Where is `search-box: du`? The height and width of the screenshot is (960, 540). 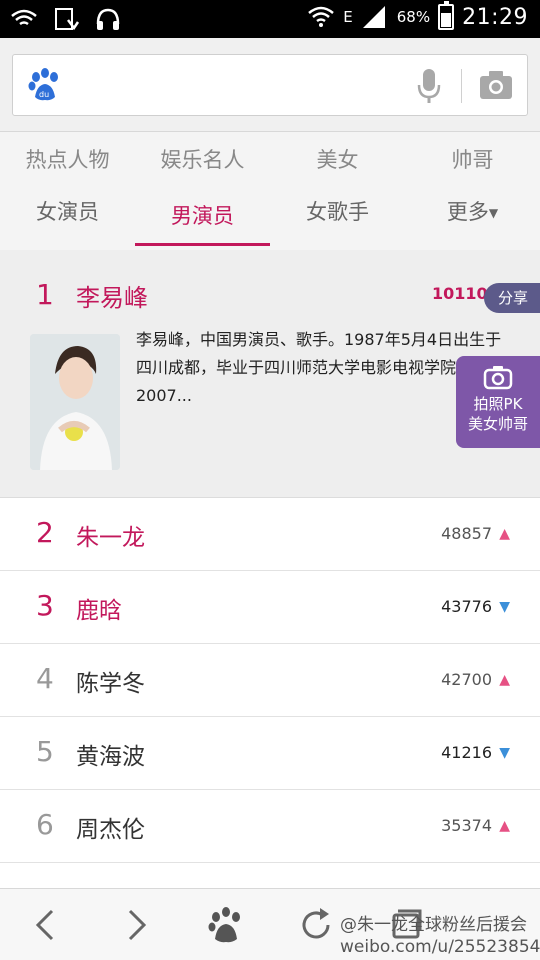
search-box: du is located at coordinates (270, 85).